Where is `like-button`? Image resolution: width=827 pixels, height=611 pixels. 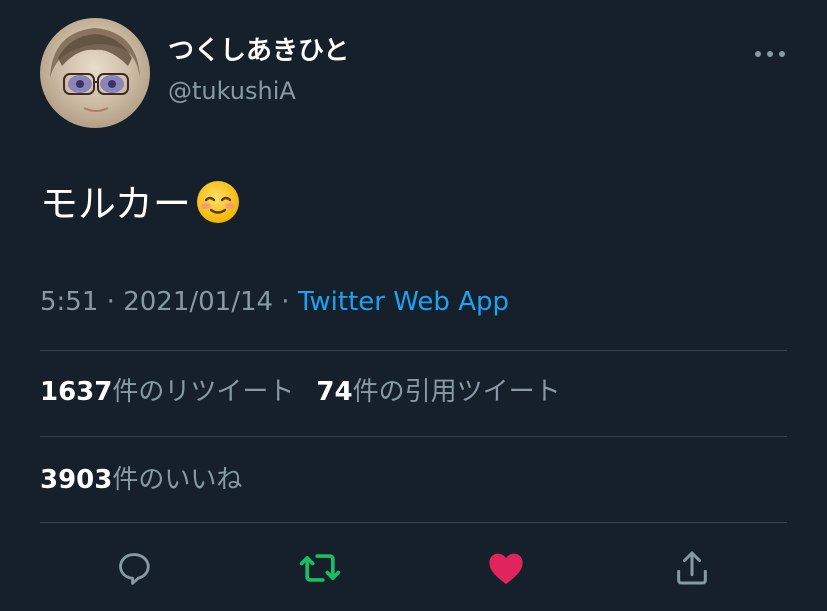
like-button is located at coordinates (506, 568).